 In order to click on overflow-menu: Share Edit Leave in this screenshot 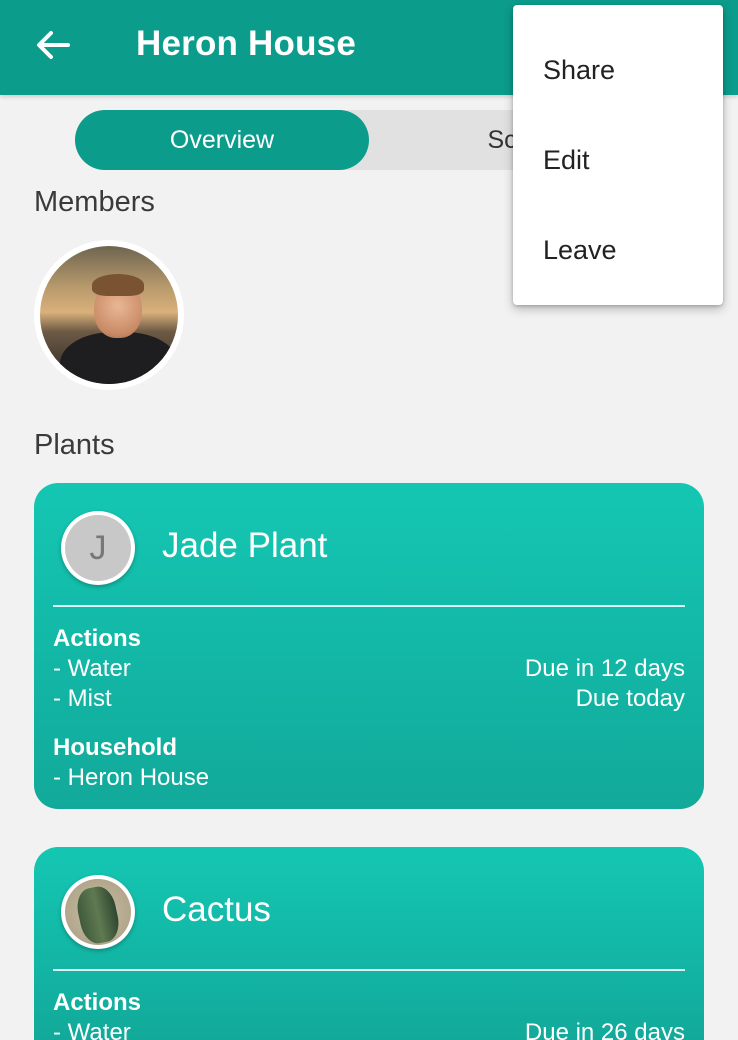, I will do `click(618, 155)`.